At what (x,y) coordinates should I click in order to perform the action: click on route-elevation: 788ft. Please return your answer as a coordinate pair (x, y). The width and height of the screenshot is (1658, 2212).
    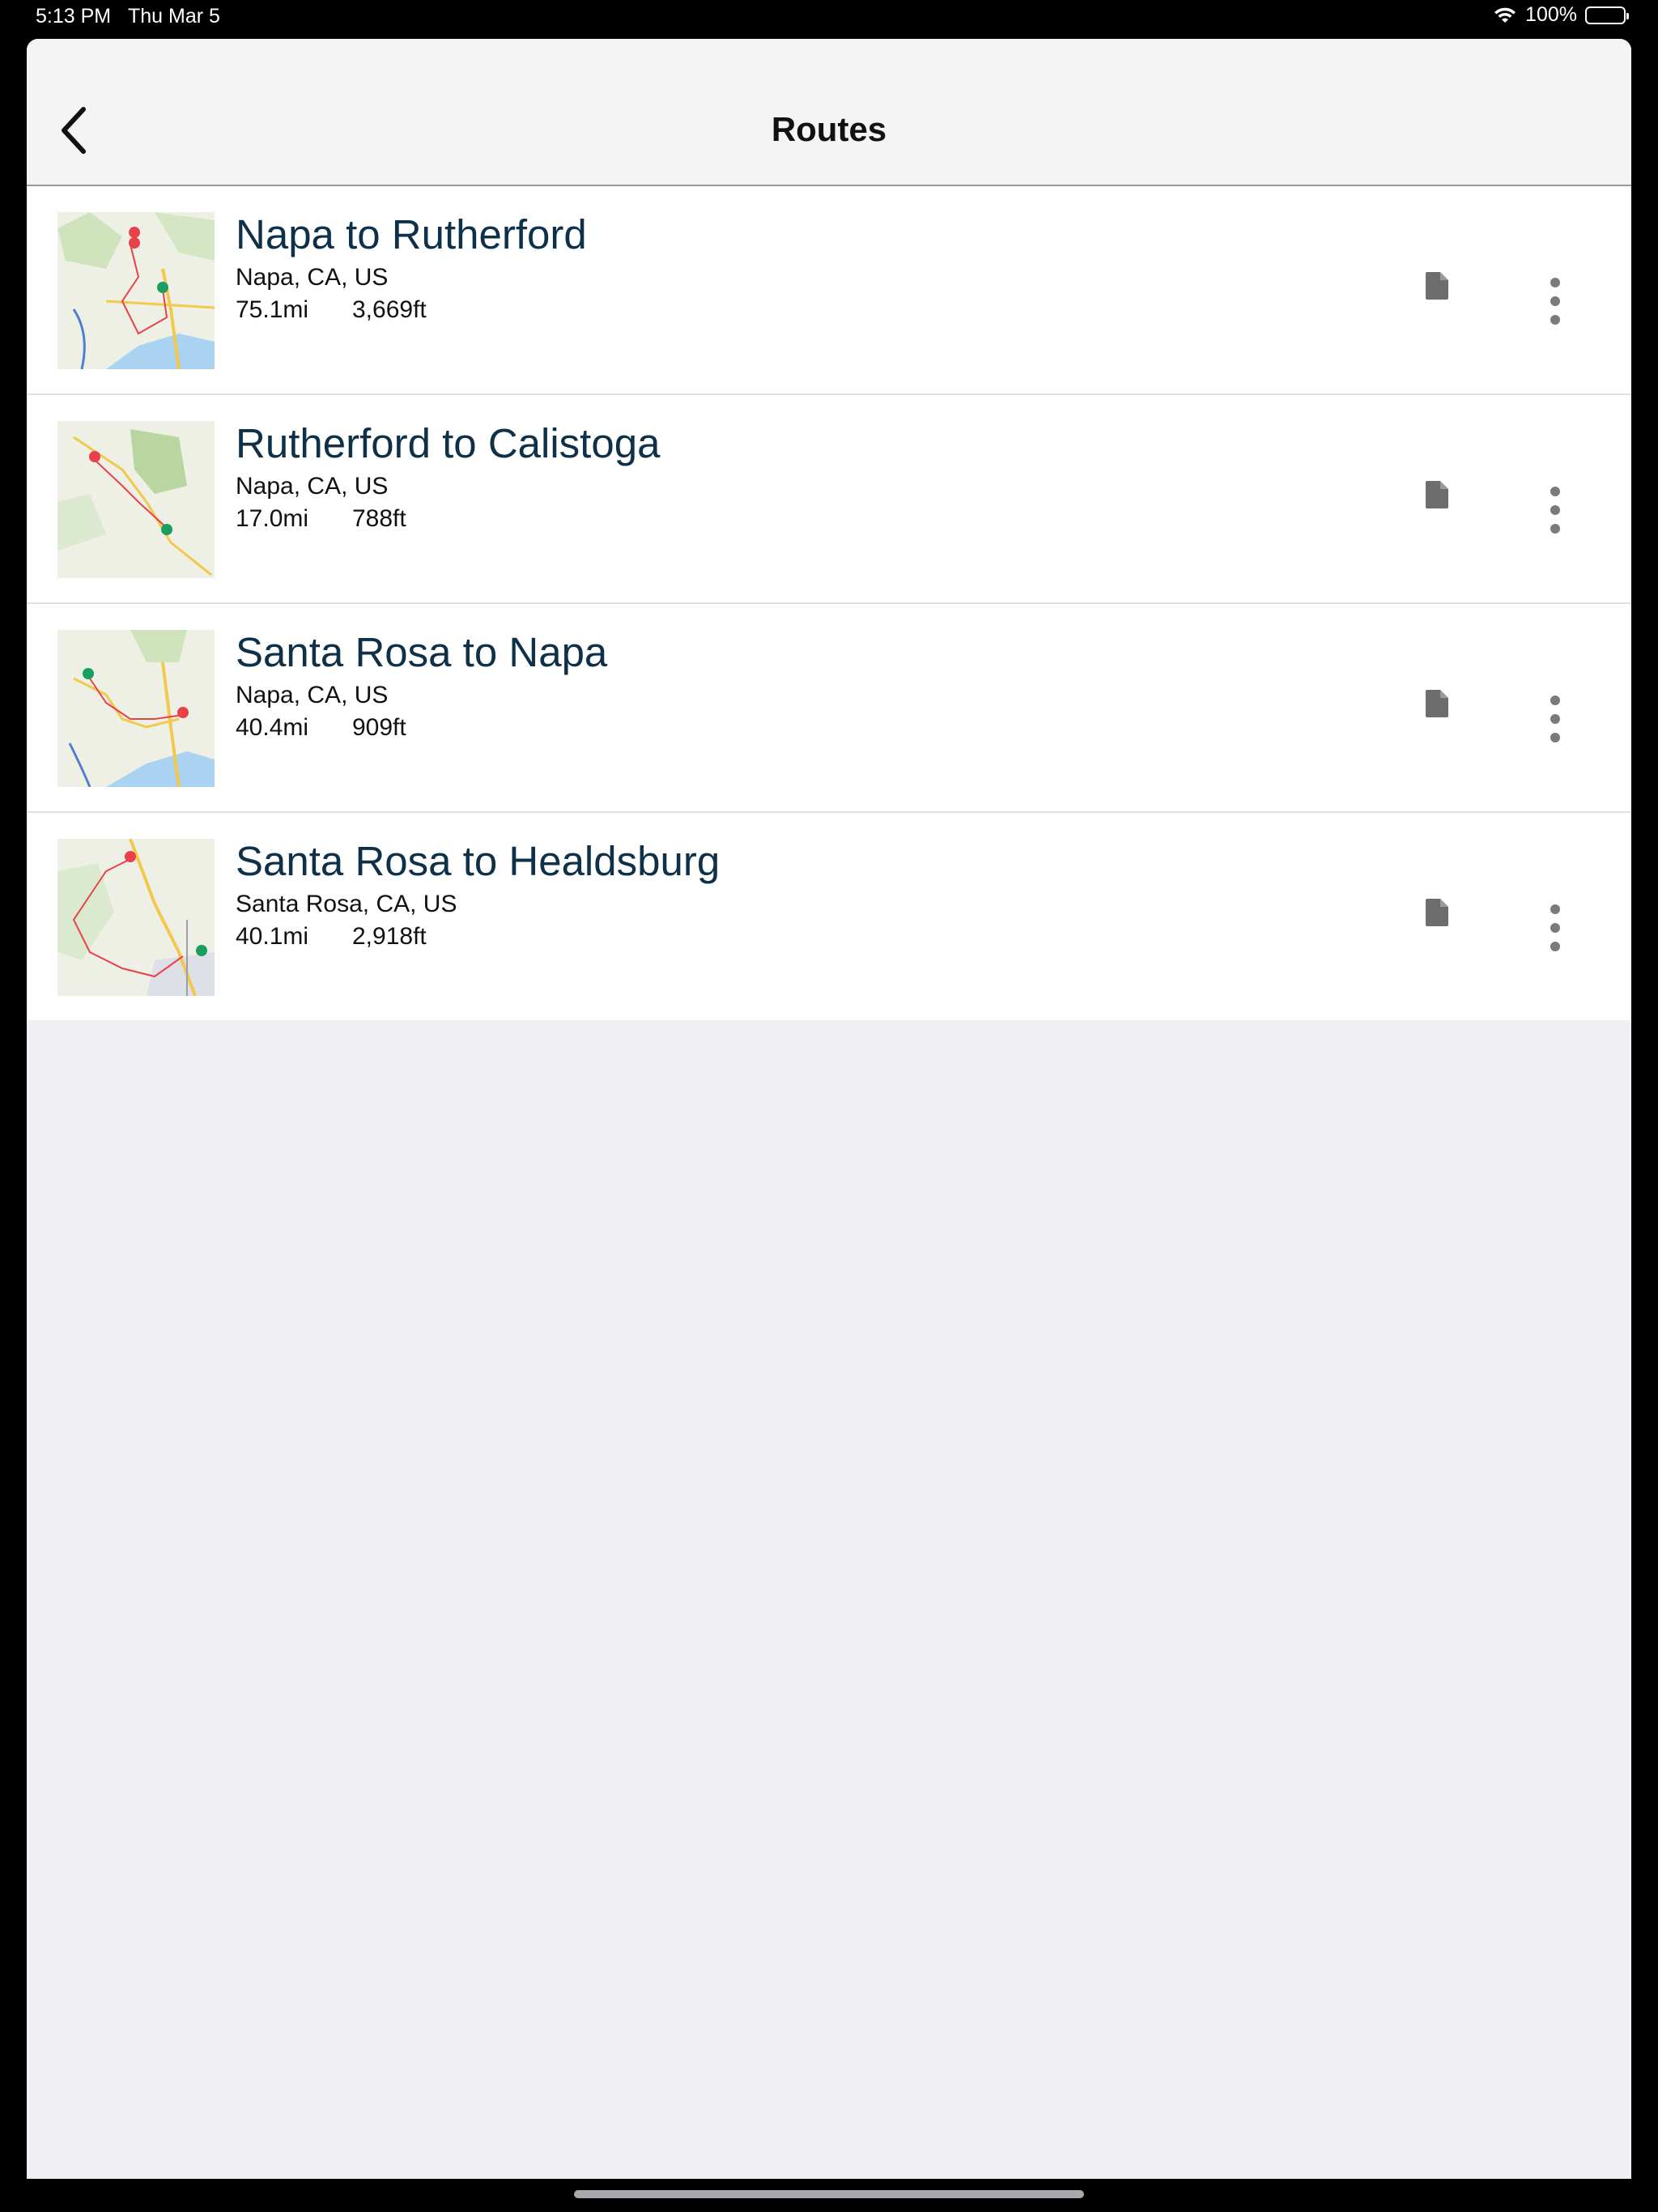
    Looking at the image, I should click on (379, 518).